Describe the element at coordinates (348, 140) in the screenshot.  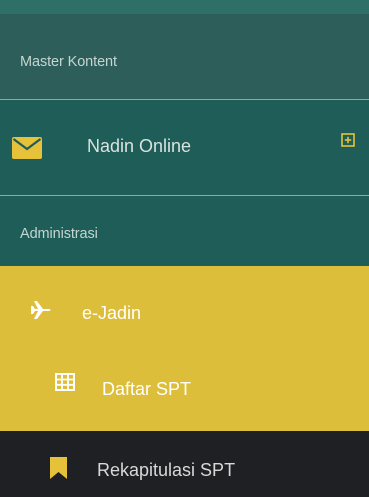
I see `plus-square-icon` at that location.